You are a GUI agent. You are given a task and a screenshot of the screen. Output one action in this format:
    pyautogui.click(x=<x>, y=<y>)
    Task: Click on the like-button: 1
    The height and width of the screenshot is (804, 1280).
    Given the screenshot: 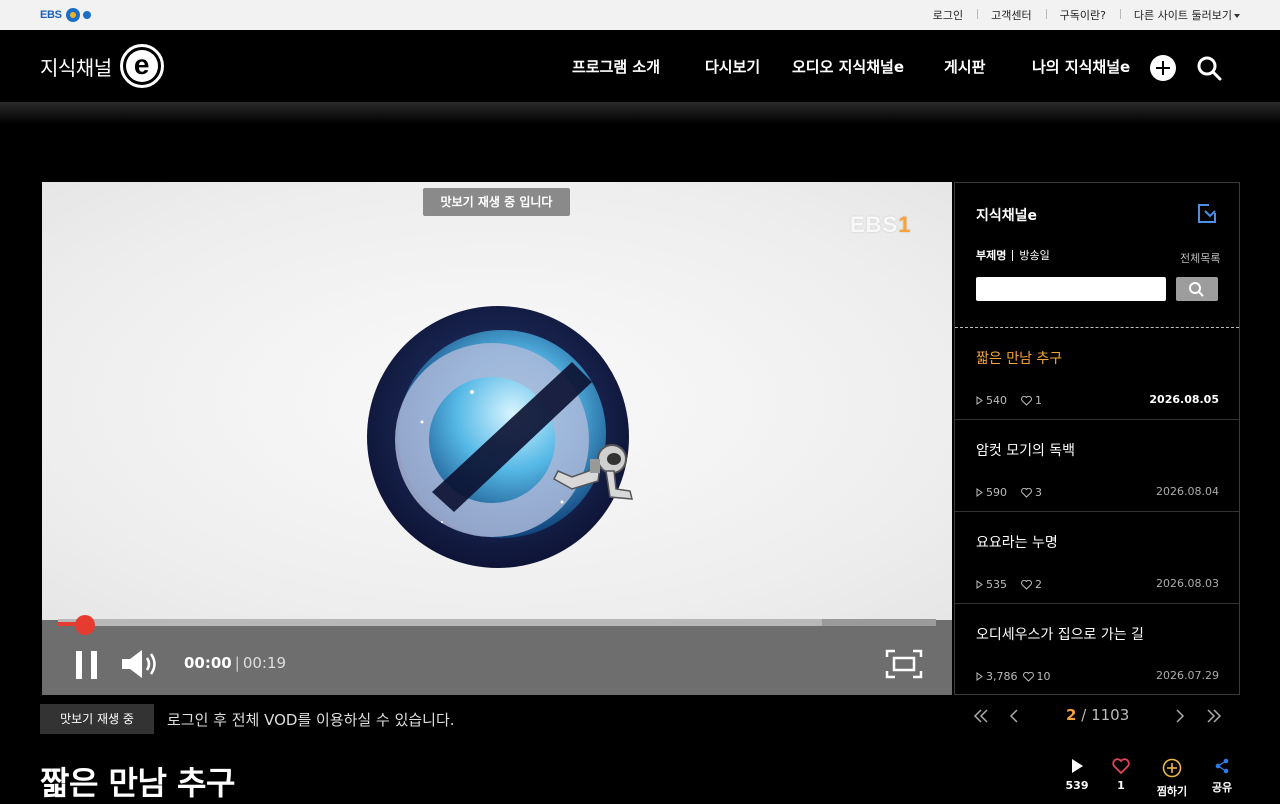 What is the action you would take?
    pyautogui.click(x=1121, y=775)
    